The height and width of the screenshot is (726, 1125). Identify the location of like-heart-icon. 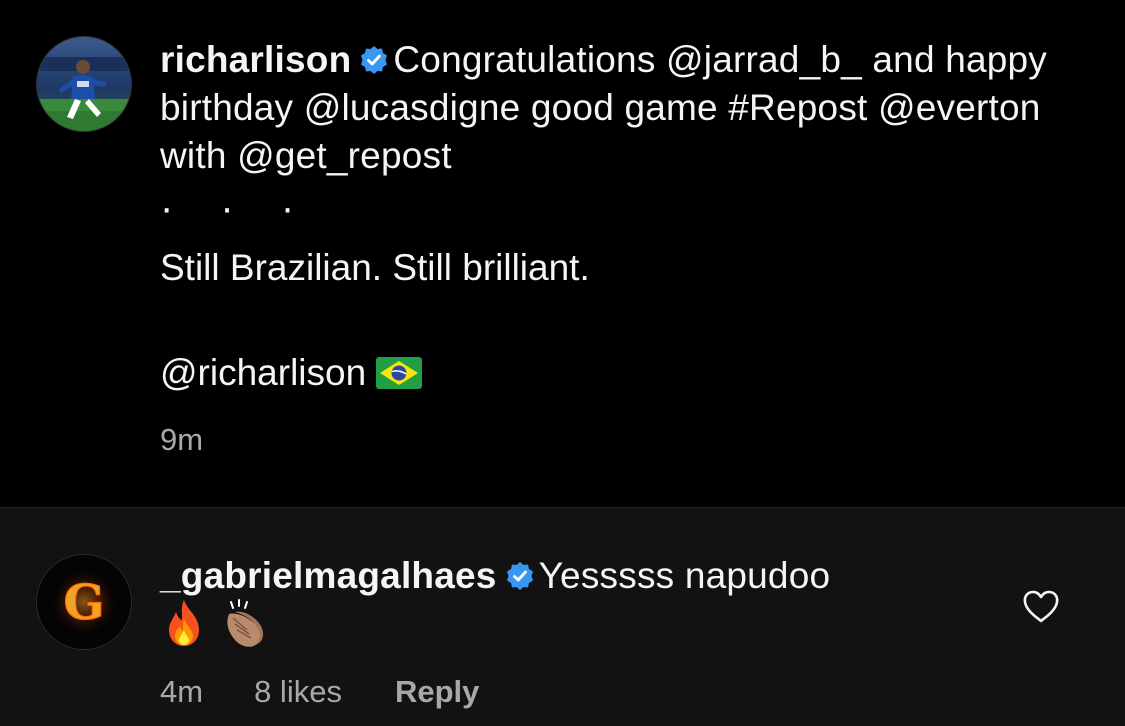
(1041, 607).